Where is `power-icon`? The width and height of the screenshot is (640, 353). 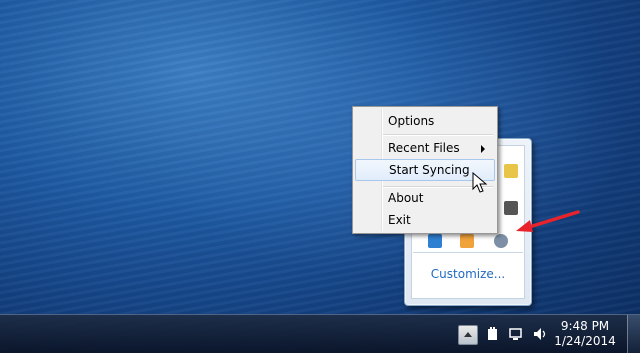 power-icon is located at coordinates (493, 334).